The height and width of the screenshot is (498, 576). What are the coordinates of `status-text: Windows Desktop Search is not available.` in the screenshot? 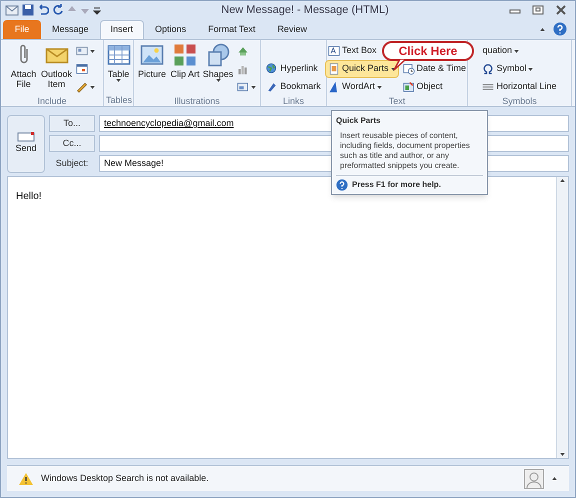 It's located at (125, 478).